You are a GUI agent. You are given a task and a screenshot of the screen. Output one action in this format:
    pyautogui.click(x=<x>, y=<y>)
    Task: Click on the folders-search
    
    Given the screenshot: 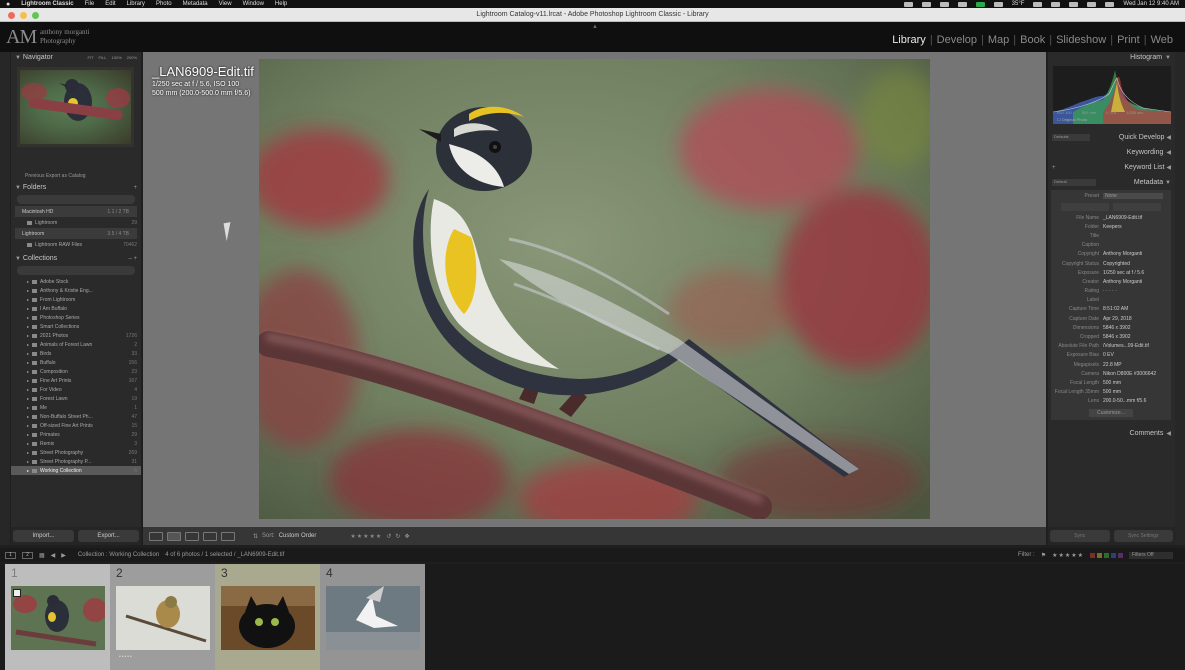 What is the action you would take?
    pyautogui.click(x=76, y=199)
    